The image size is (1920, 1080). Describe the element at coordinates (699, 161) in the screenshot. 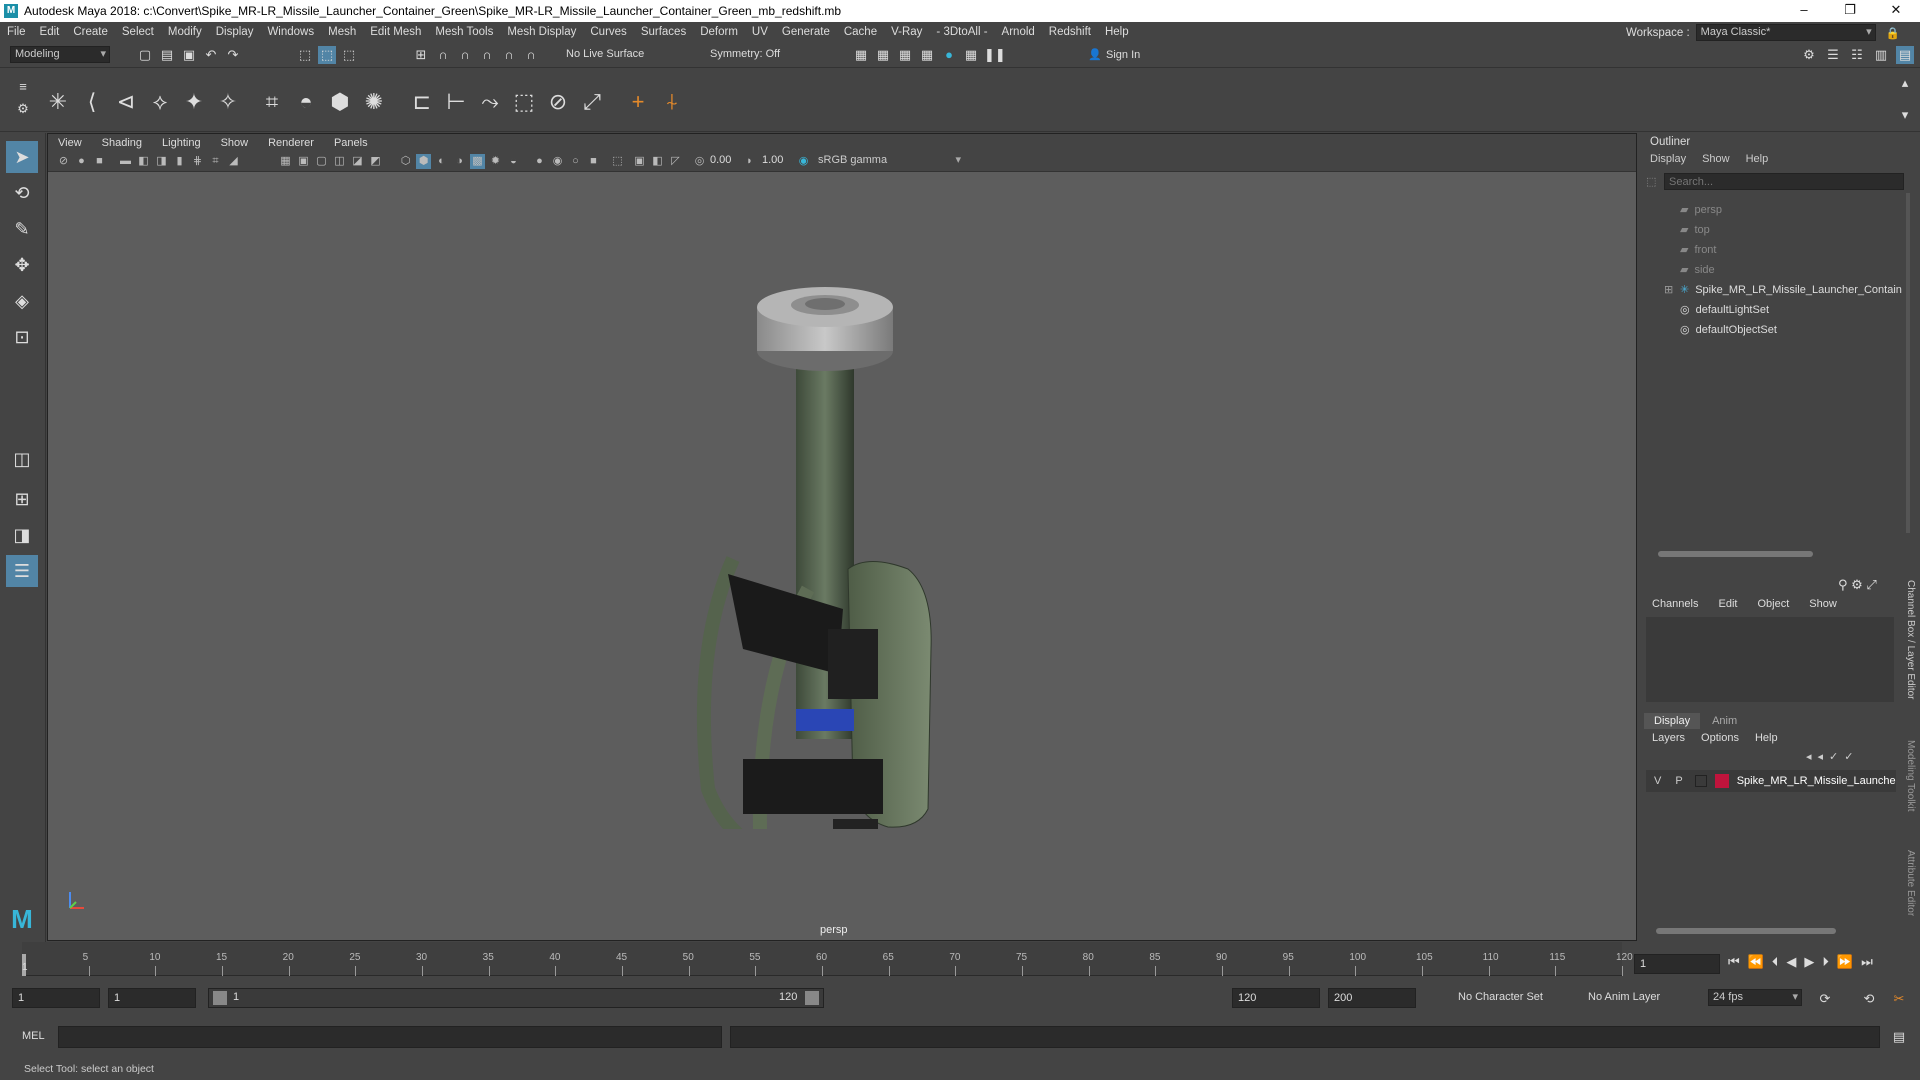

I see `exposure-icon: ◎` at that location.